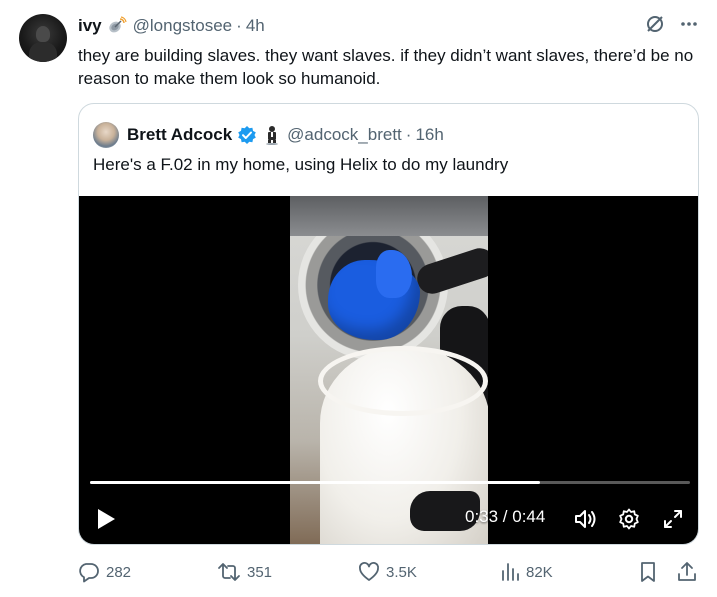 The image size is (717, 597). Describe the element at coordinates (229, 572) in the screenshot. I see `repost-icon` at that location.